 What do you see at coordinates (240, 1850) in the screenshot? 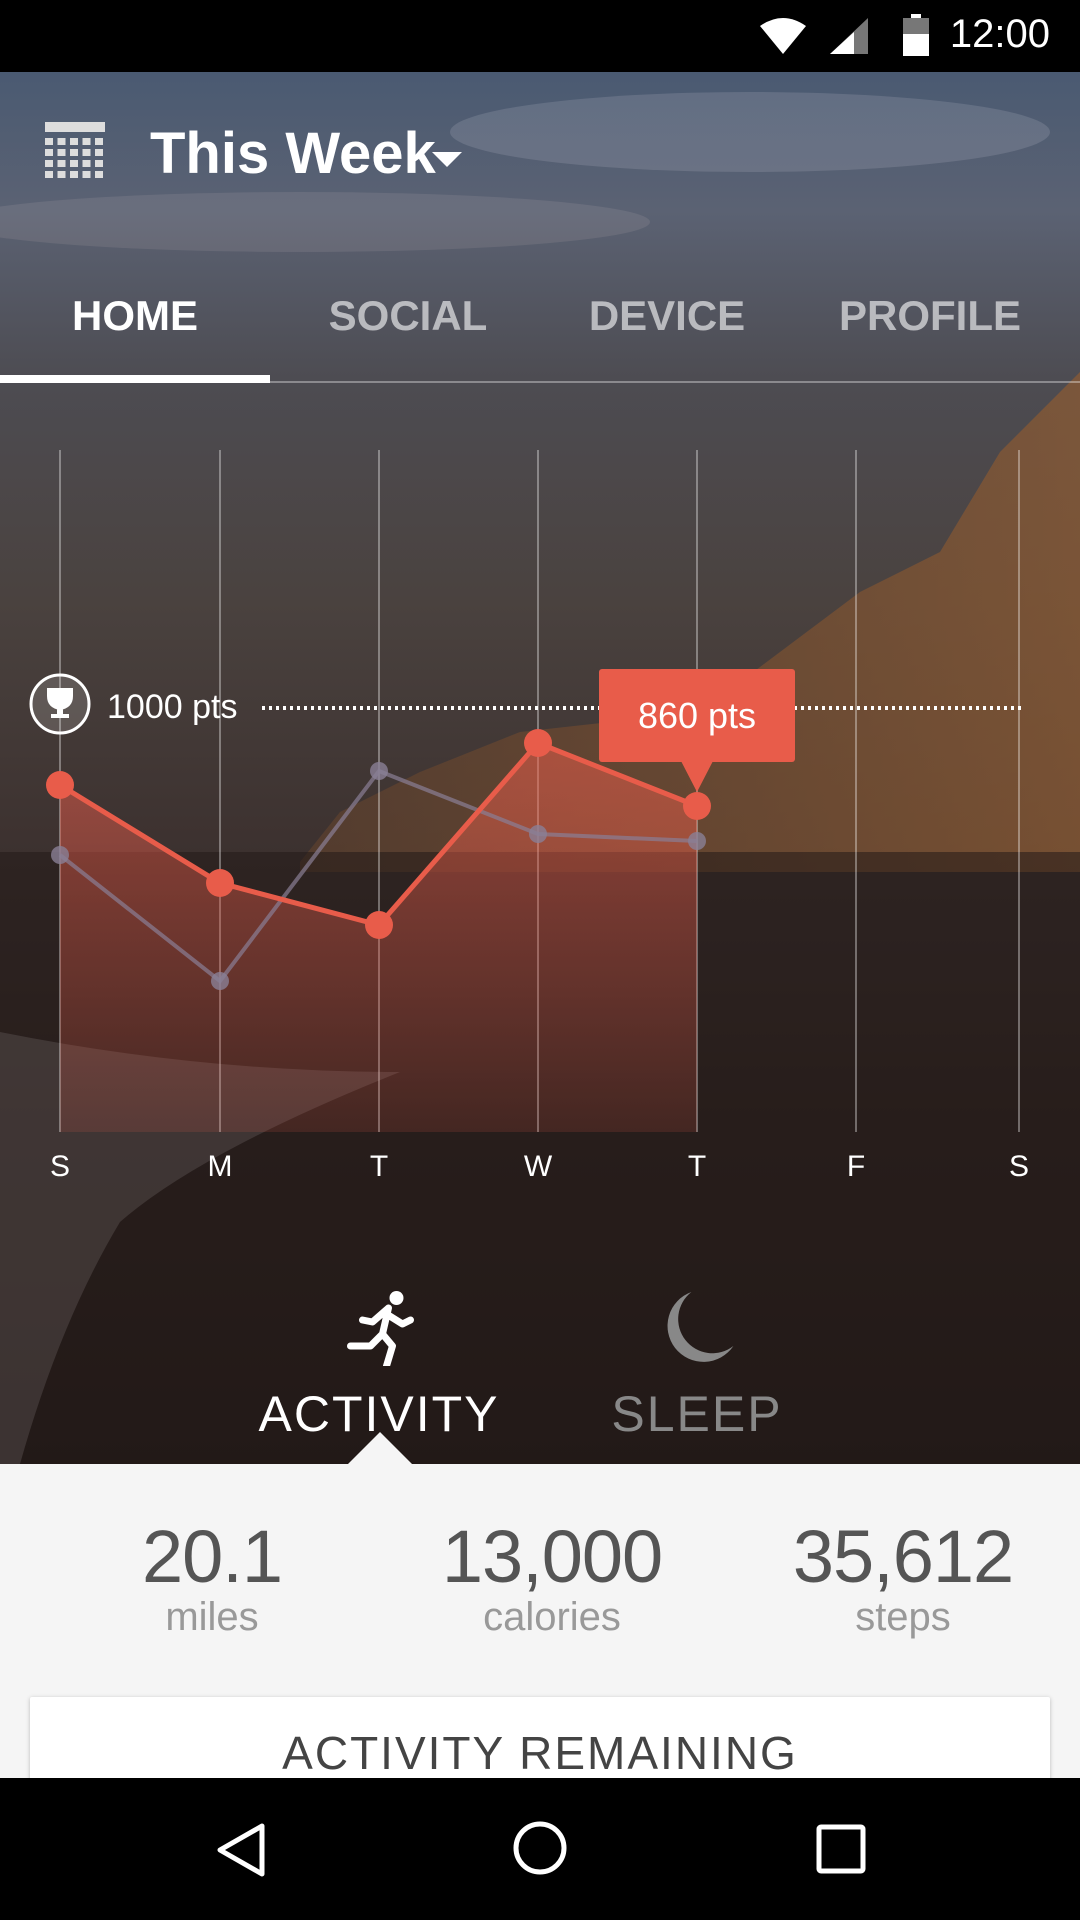
I see `back-icon` at bounding box center [240, 1850].